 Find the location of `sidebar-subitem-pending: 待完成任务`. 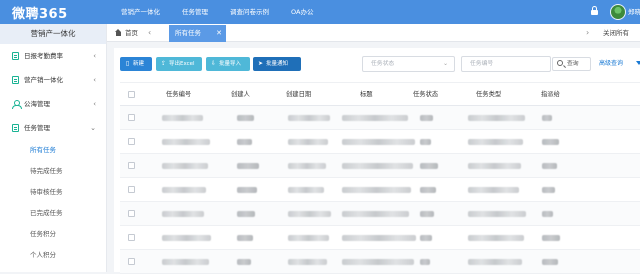

sidebar-subitem-pending: 待完成任务 is located at coordinates (53, 171).